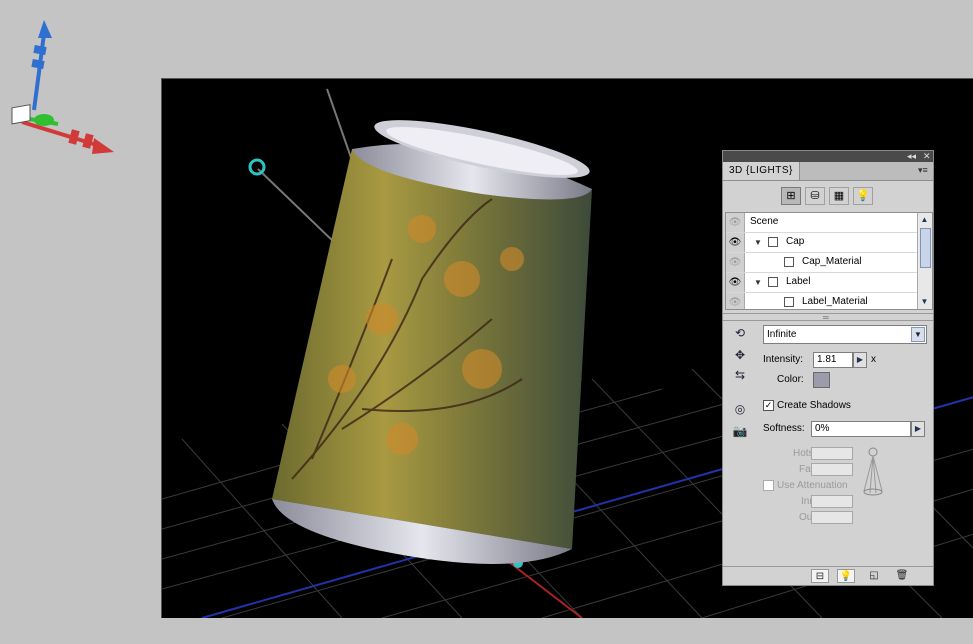  What do you see at coordinates (846, 576) in the screenshot?
I see `toggle-lights-icon: 💡` at bounding box center [846, 576].